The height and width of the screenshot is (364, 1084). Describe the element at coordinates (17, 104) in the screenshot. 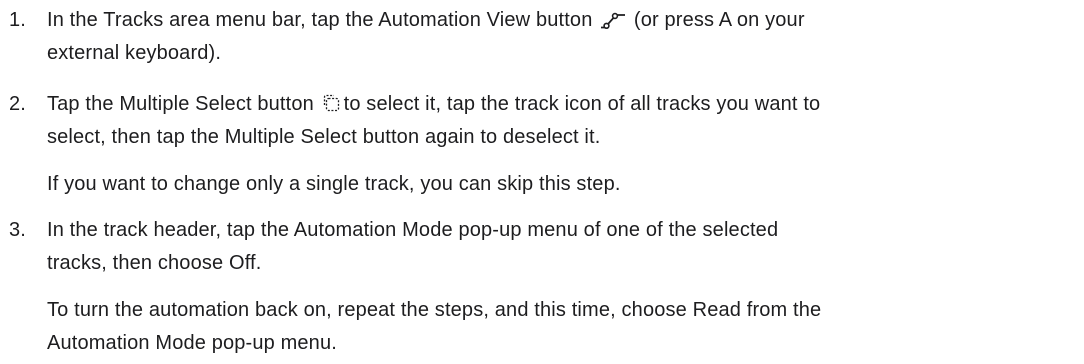

I see `step-number: 2.` at that location.